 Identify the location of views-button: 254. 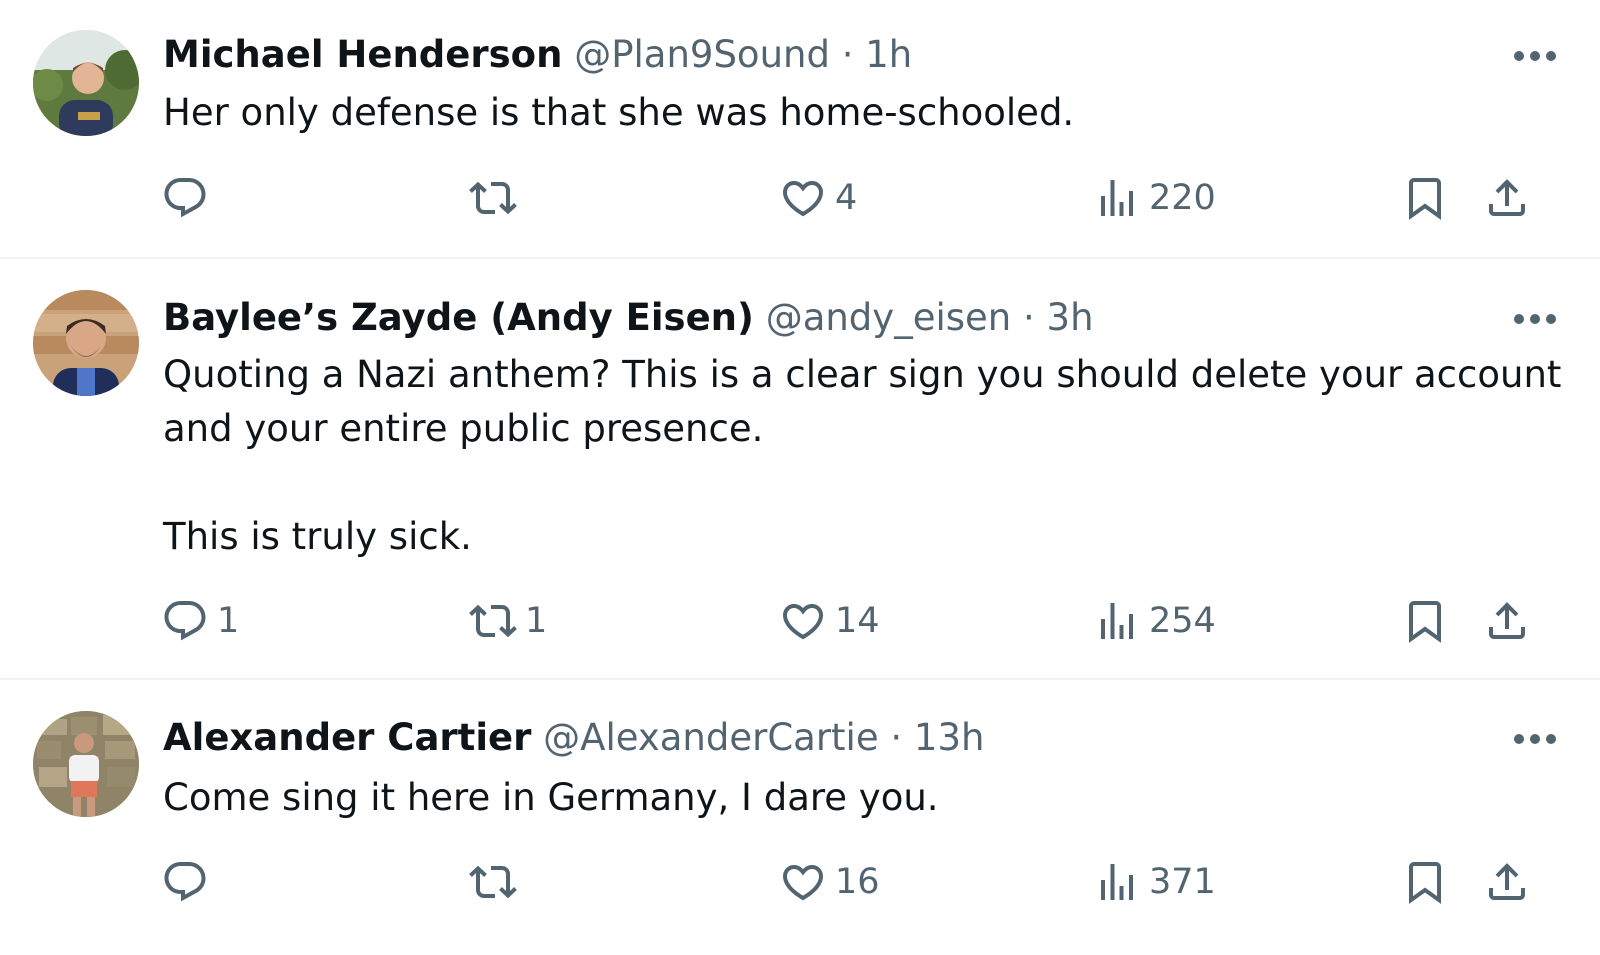
(1154, 621).